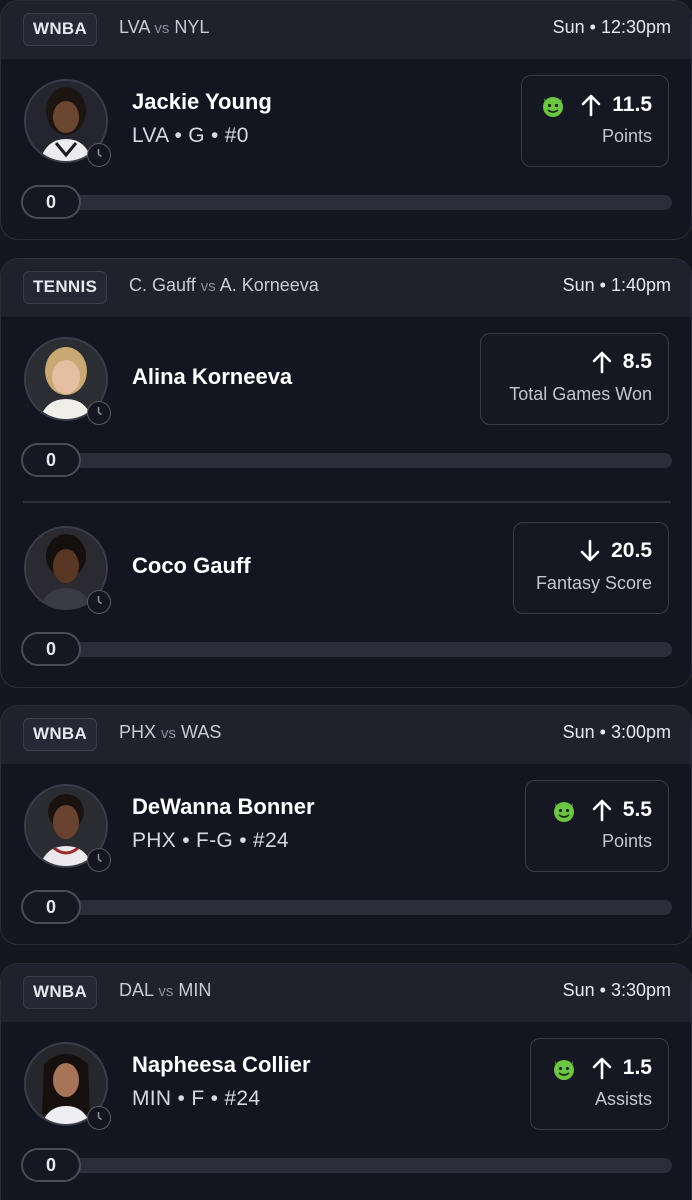  Describe the element at coordinates (138, 732) in the screenshot. I see `team-a: PHX` at that location.